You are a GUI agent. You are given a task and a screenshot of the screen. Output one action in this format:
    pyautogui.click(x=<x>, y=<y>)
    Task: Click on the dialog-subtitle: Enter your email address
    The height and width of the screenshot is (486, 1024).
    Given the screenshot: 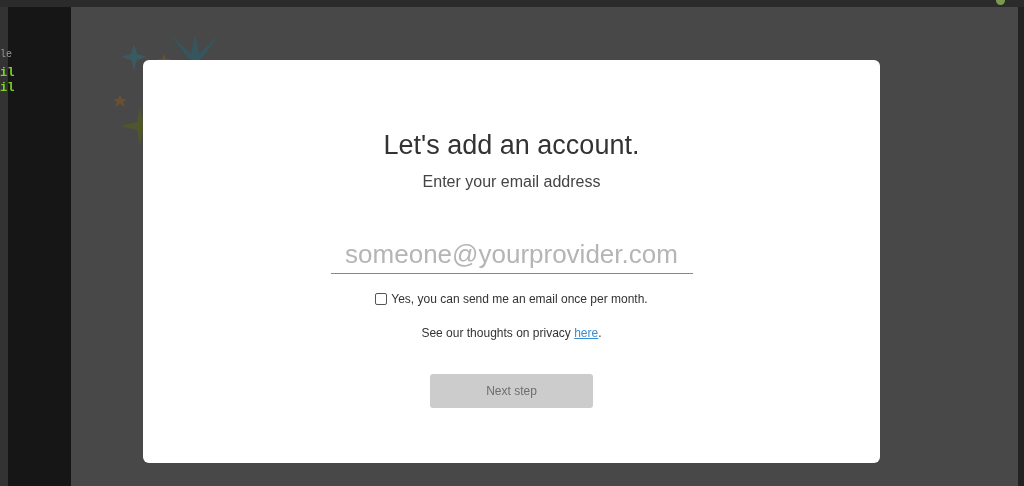 What is the action you would take?
    pyautogui.click(x=511, y=182)
    